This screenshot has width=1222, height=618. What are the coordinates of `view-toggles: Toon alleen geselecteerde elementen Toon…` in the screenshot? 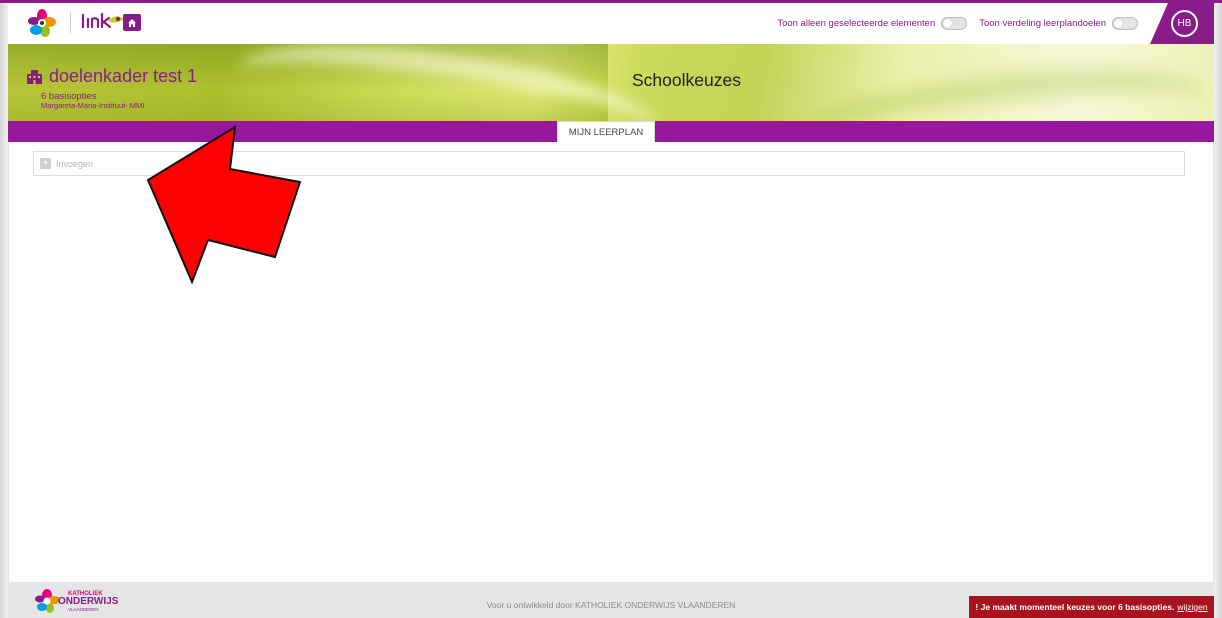 It's located at (960, 23).